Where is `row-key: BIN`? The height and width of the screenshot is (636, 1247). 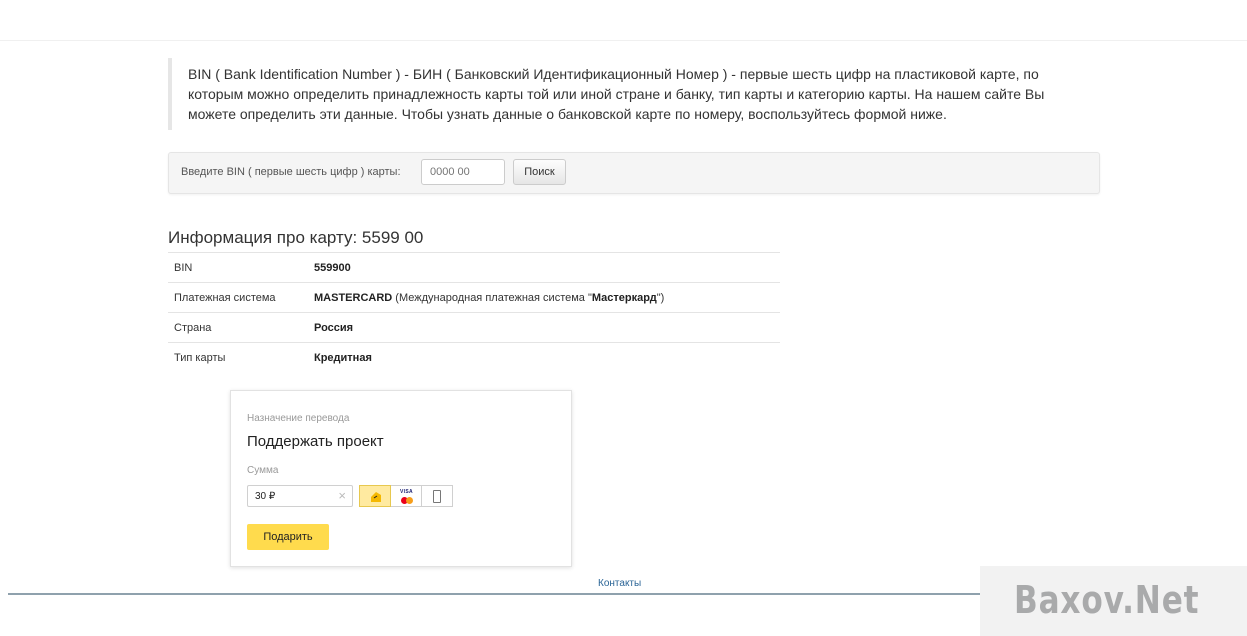 row-key: BIN is located at coordinates (238, 267).